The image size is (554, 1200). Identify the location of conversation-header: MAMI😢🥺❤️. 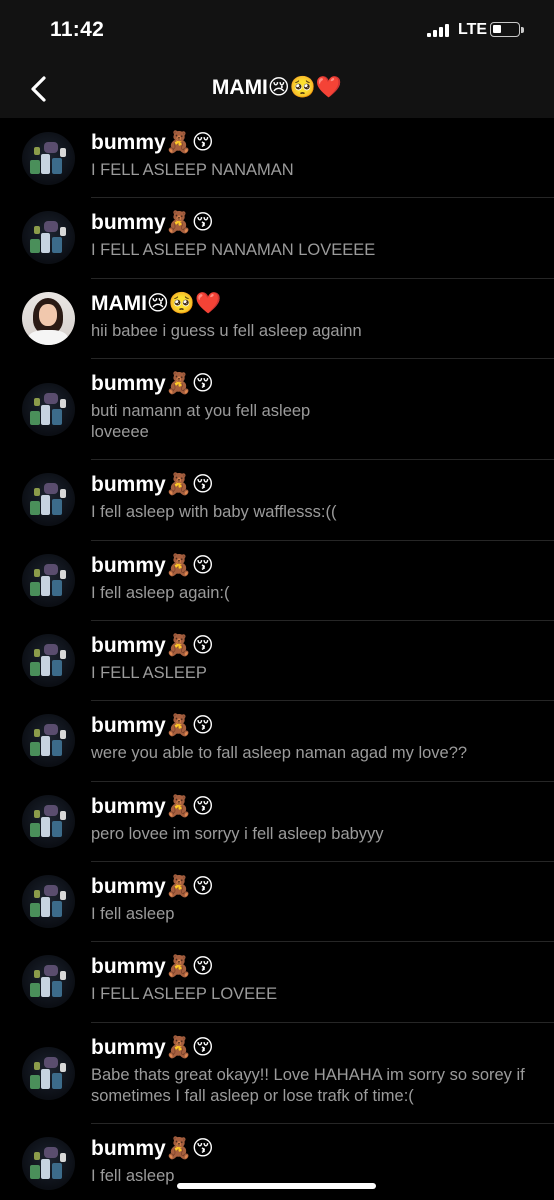
(277, 89).